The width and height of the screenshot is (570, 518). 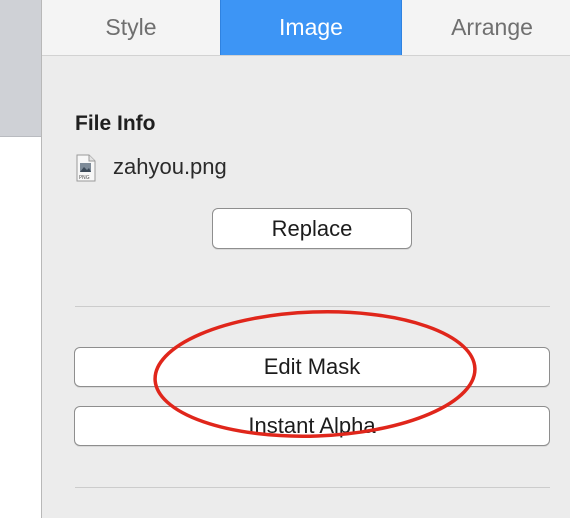 I want to click on canvas-toolbar-edge, so click(x=20, y=68).